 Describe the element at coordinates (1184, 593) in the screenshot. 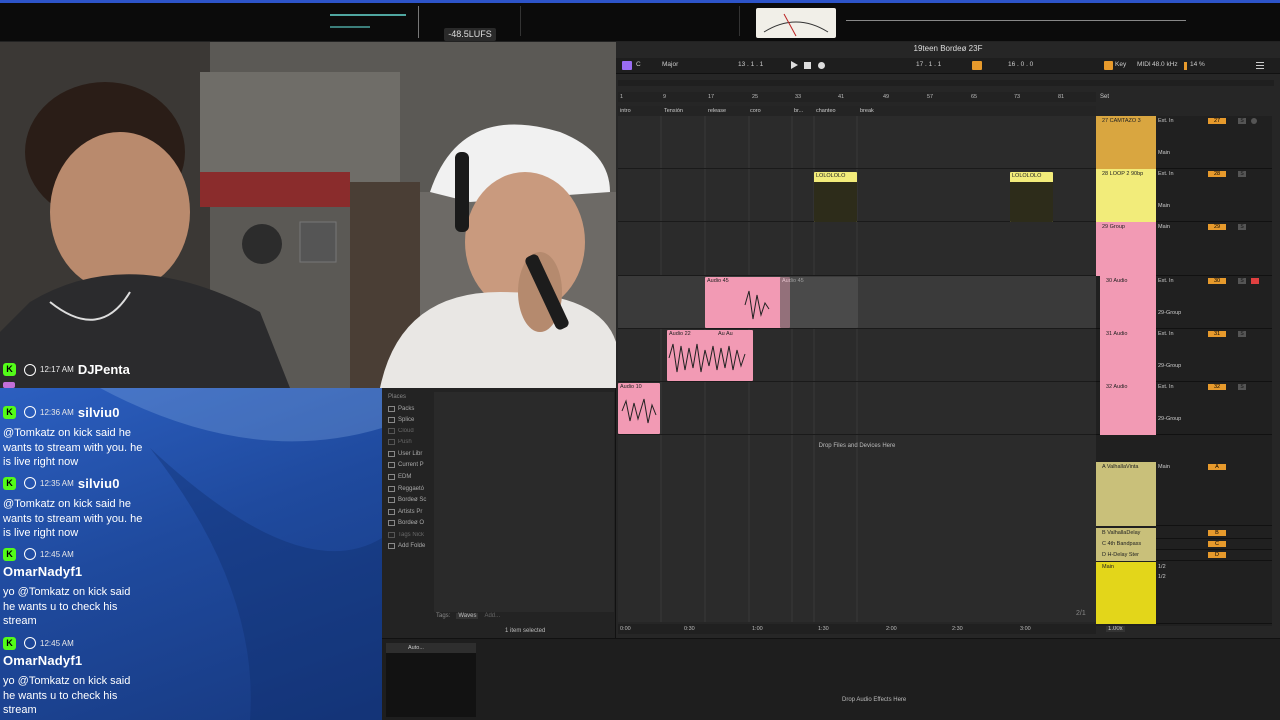

I see `master-track: Main 1/2 1/2` at that location.